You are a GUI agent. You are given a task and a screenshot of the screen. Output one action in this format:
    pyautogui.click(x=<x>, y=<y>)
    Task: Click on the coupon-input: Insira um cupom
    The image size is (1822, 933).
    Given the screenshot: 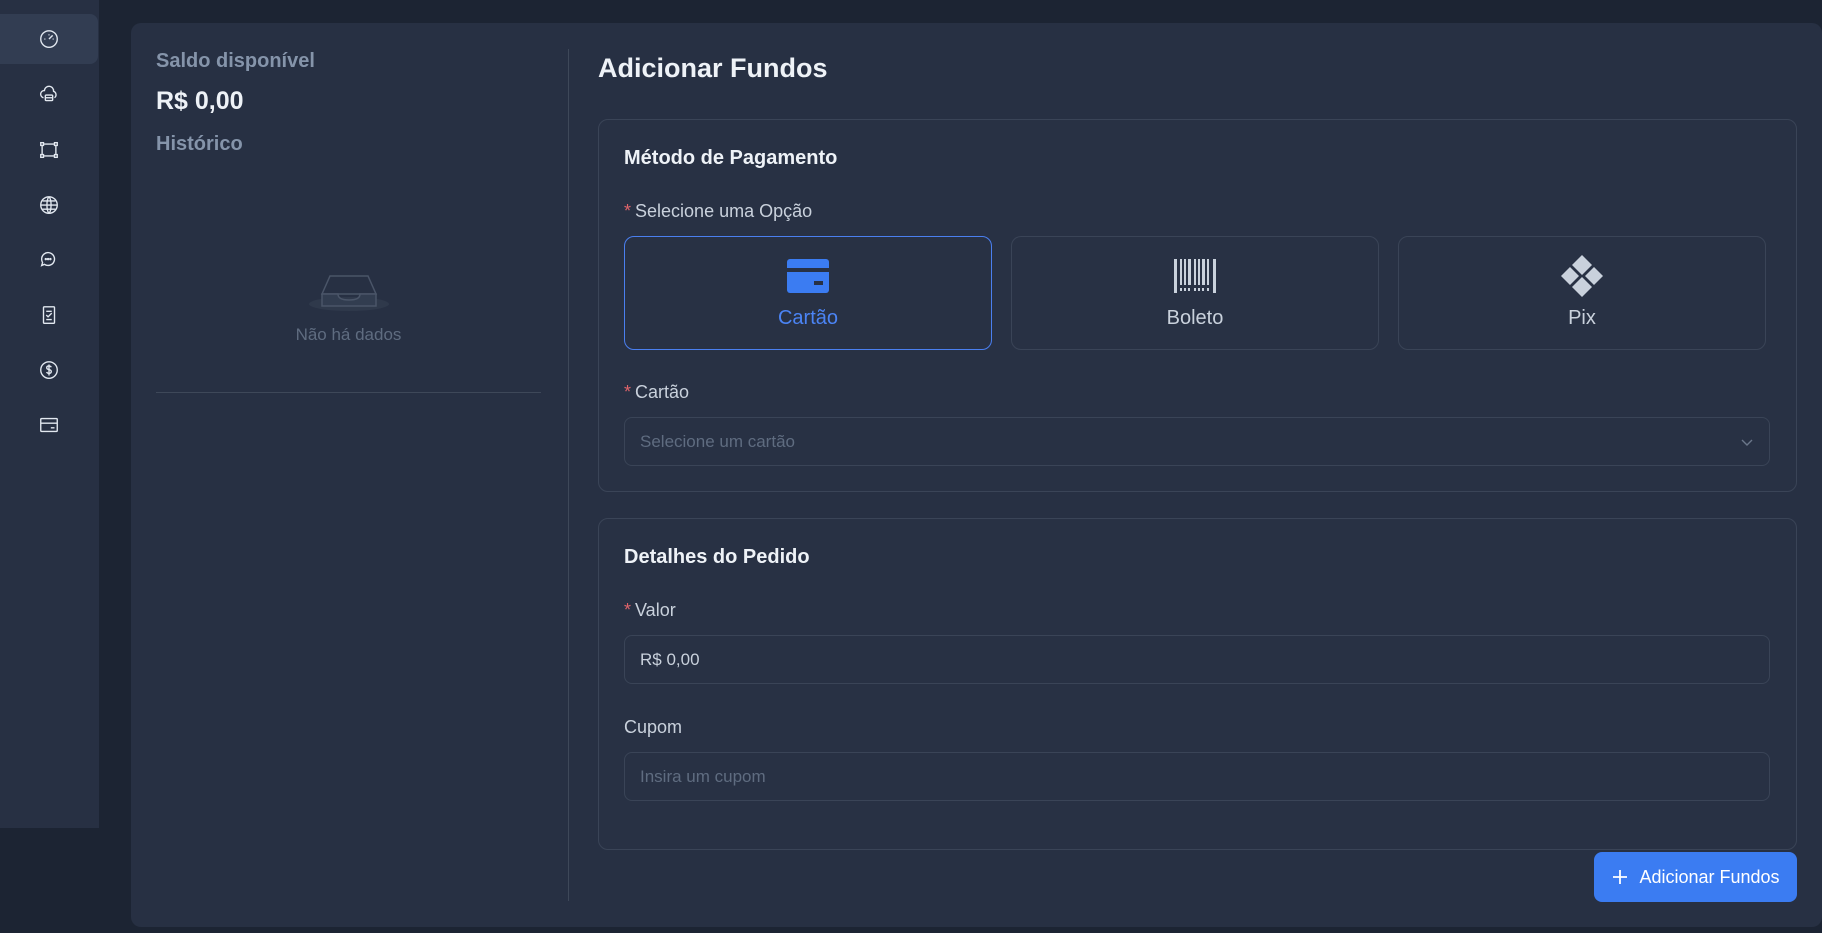 What is the action you would take?
    pyautogui.click(x=1197, y=776)
    